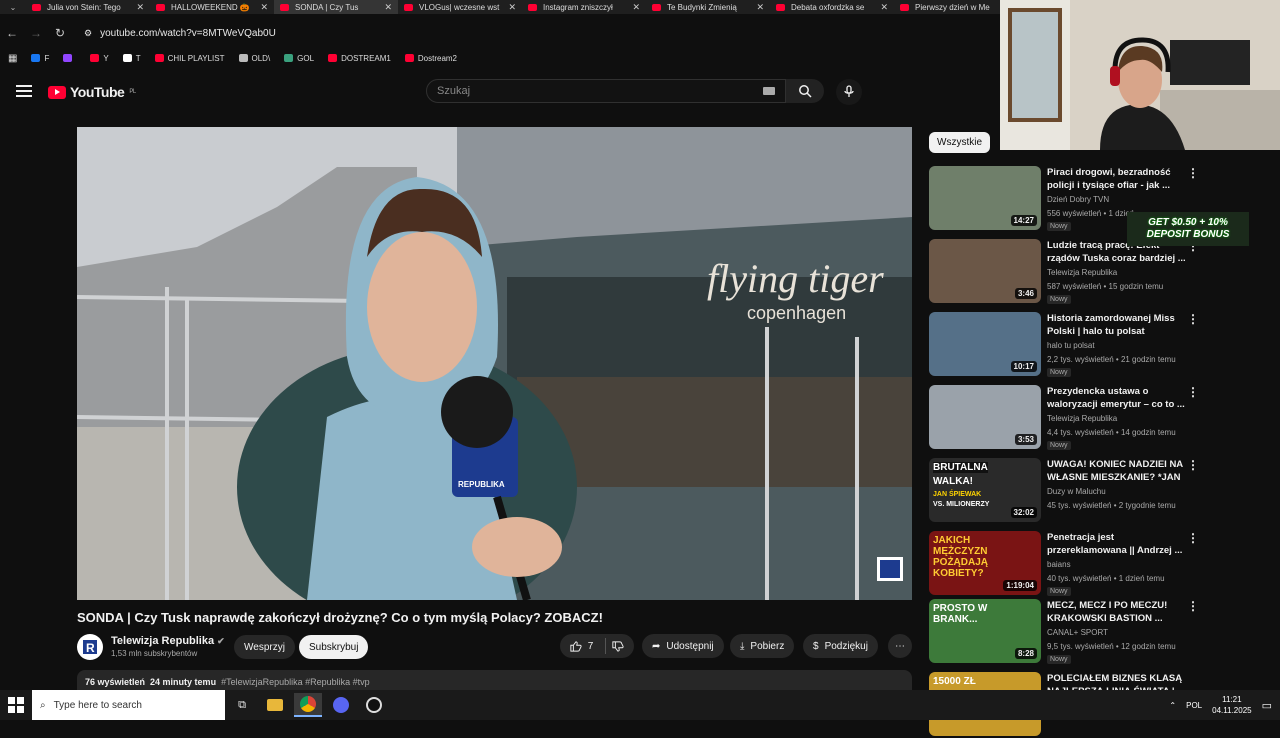 The image size is (1280, 738). What do you see at coordinates (840, 646) in the screenshot?
I see `thanks-button: $ Podziękuj` at bounding box center [840, 646].